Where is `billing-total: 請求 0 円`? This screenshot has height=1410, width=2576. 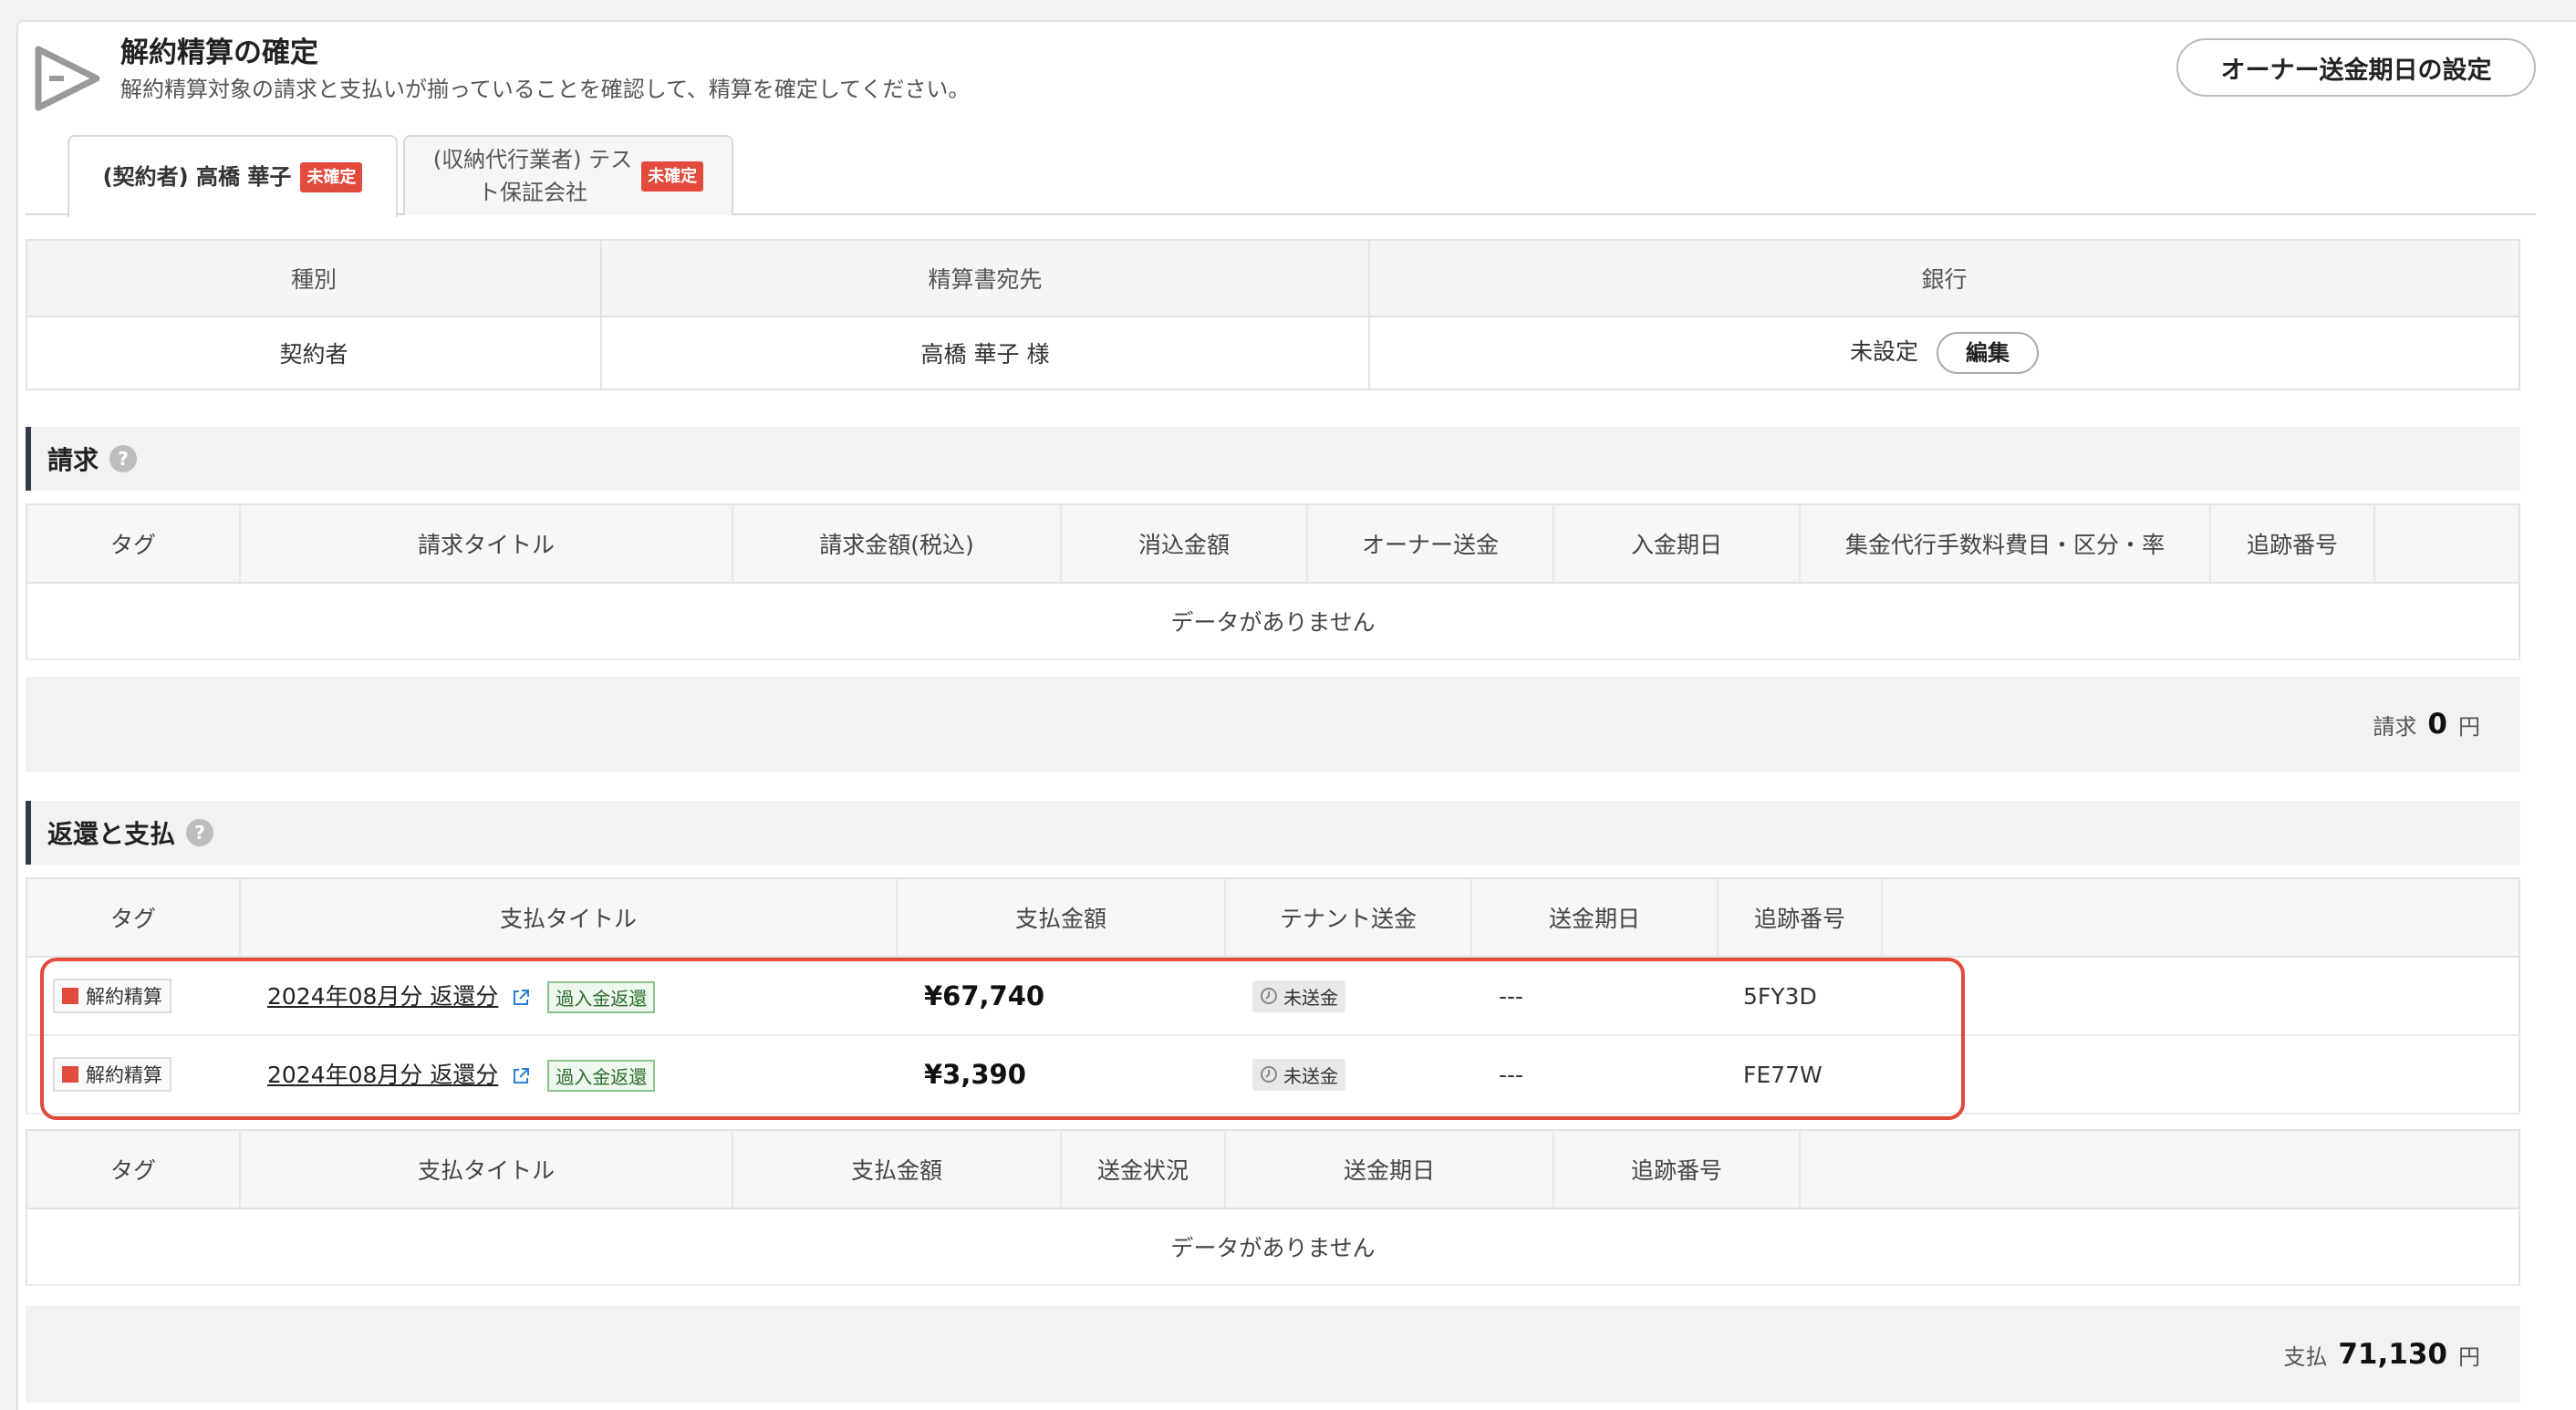 billing-total: 請求 0 円 is located at coordinates (1273, 724).